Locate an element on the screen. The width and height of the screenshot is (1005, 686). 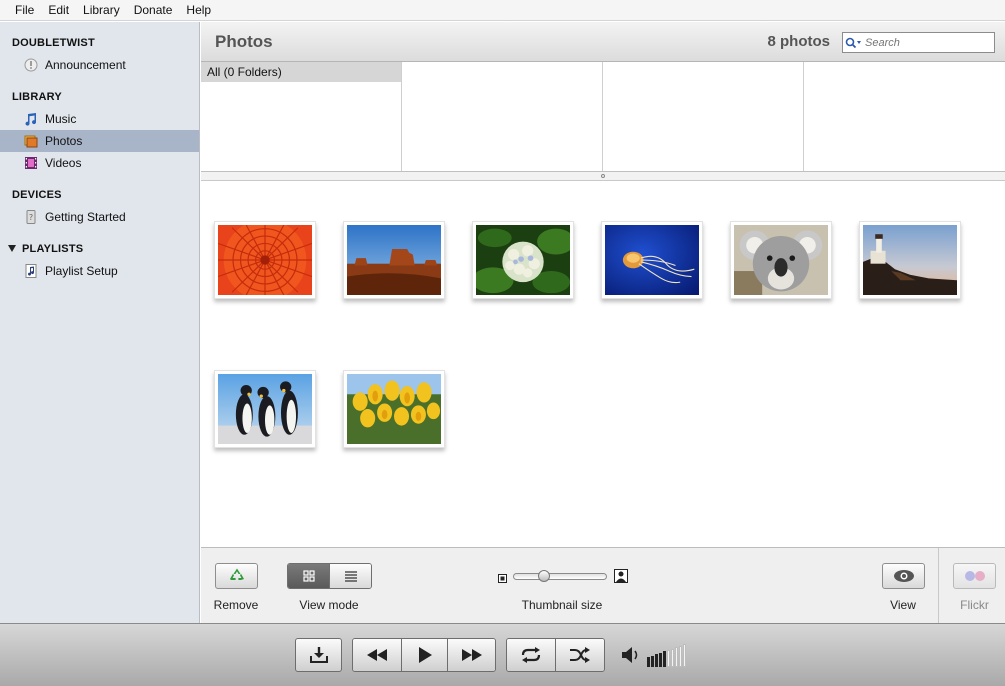
flickr-label: Flickr is located at coordinates (974, 605).